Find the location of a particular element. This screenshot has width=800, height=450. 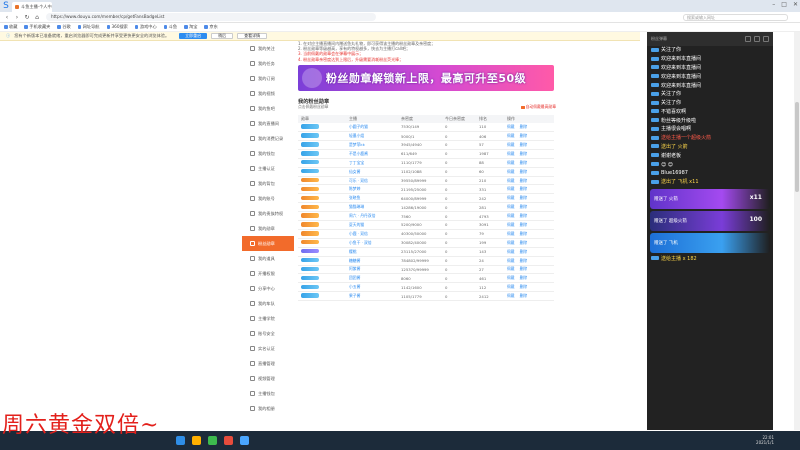

sidebar-item: 视频管理 is located at coordinates (268, 378).